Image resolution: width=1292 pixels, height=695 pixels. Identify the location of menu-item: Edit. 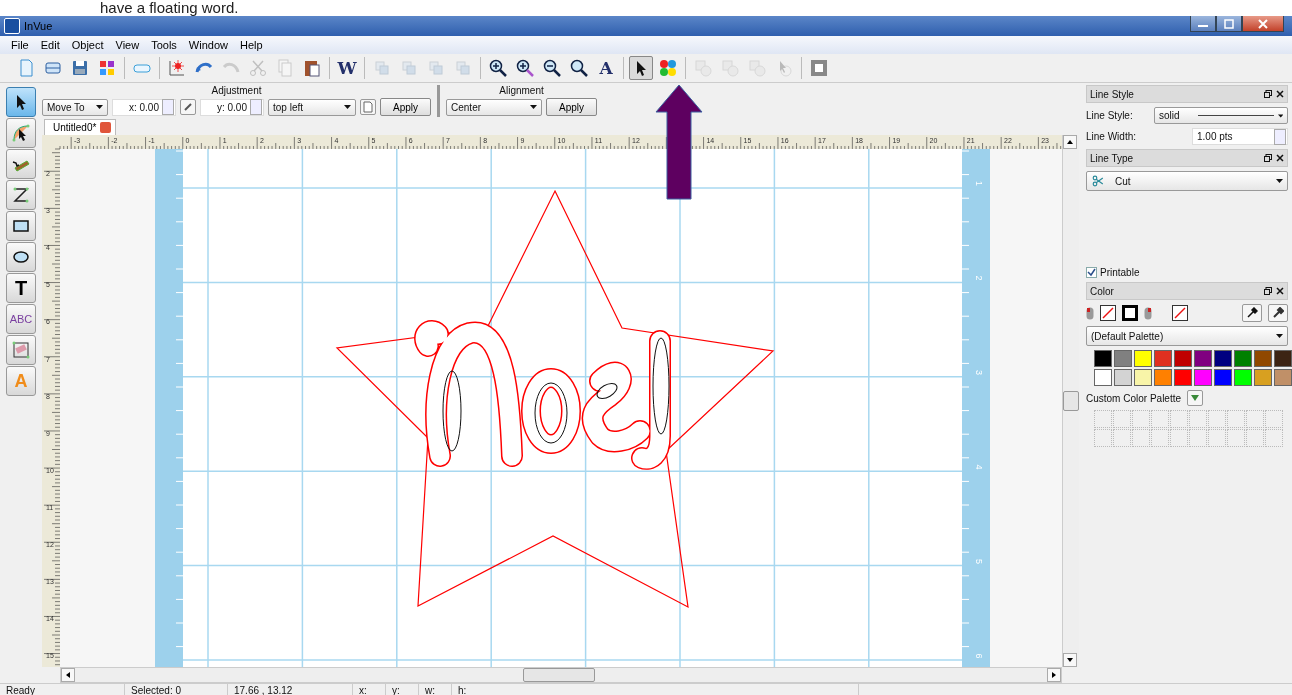
(50, 45).